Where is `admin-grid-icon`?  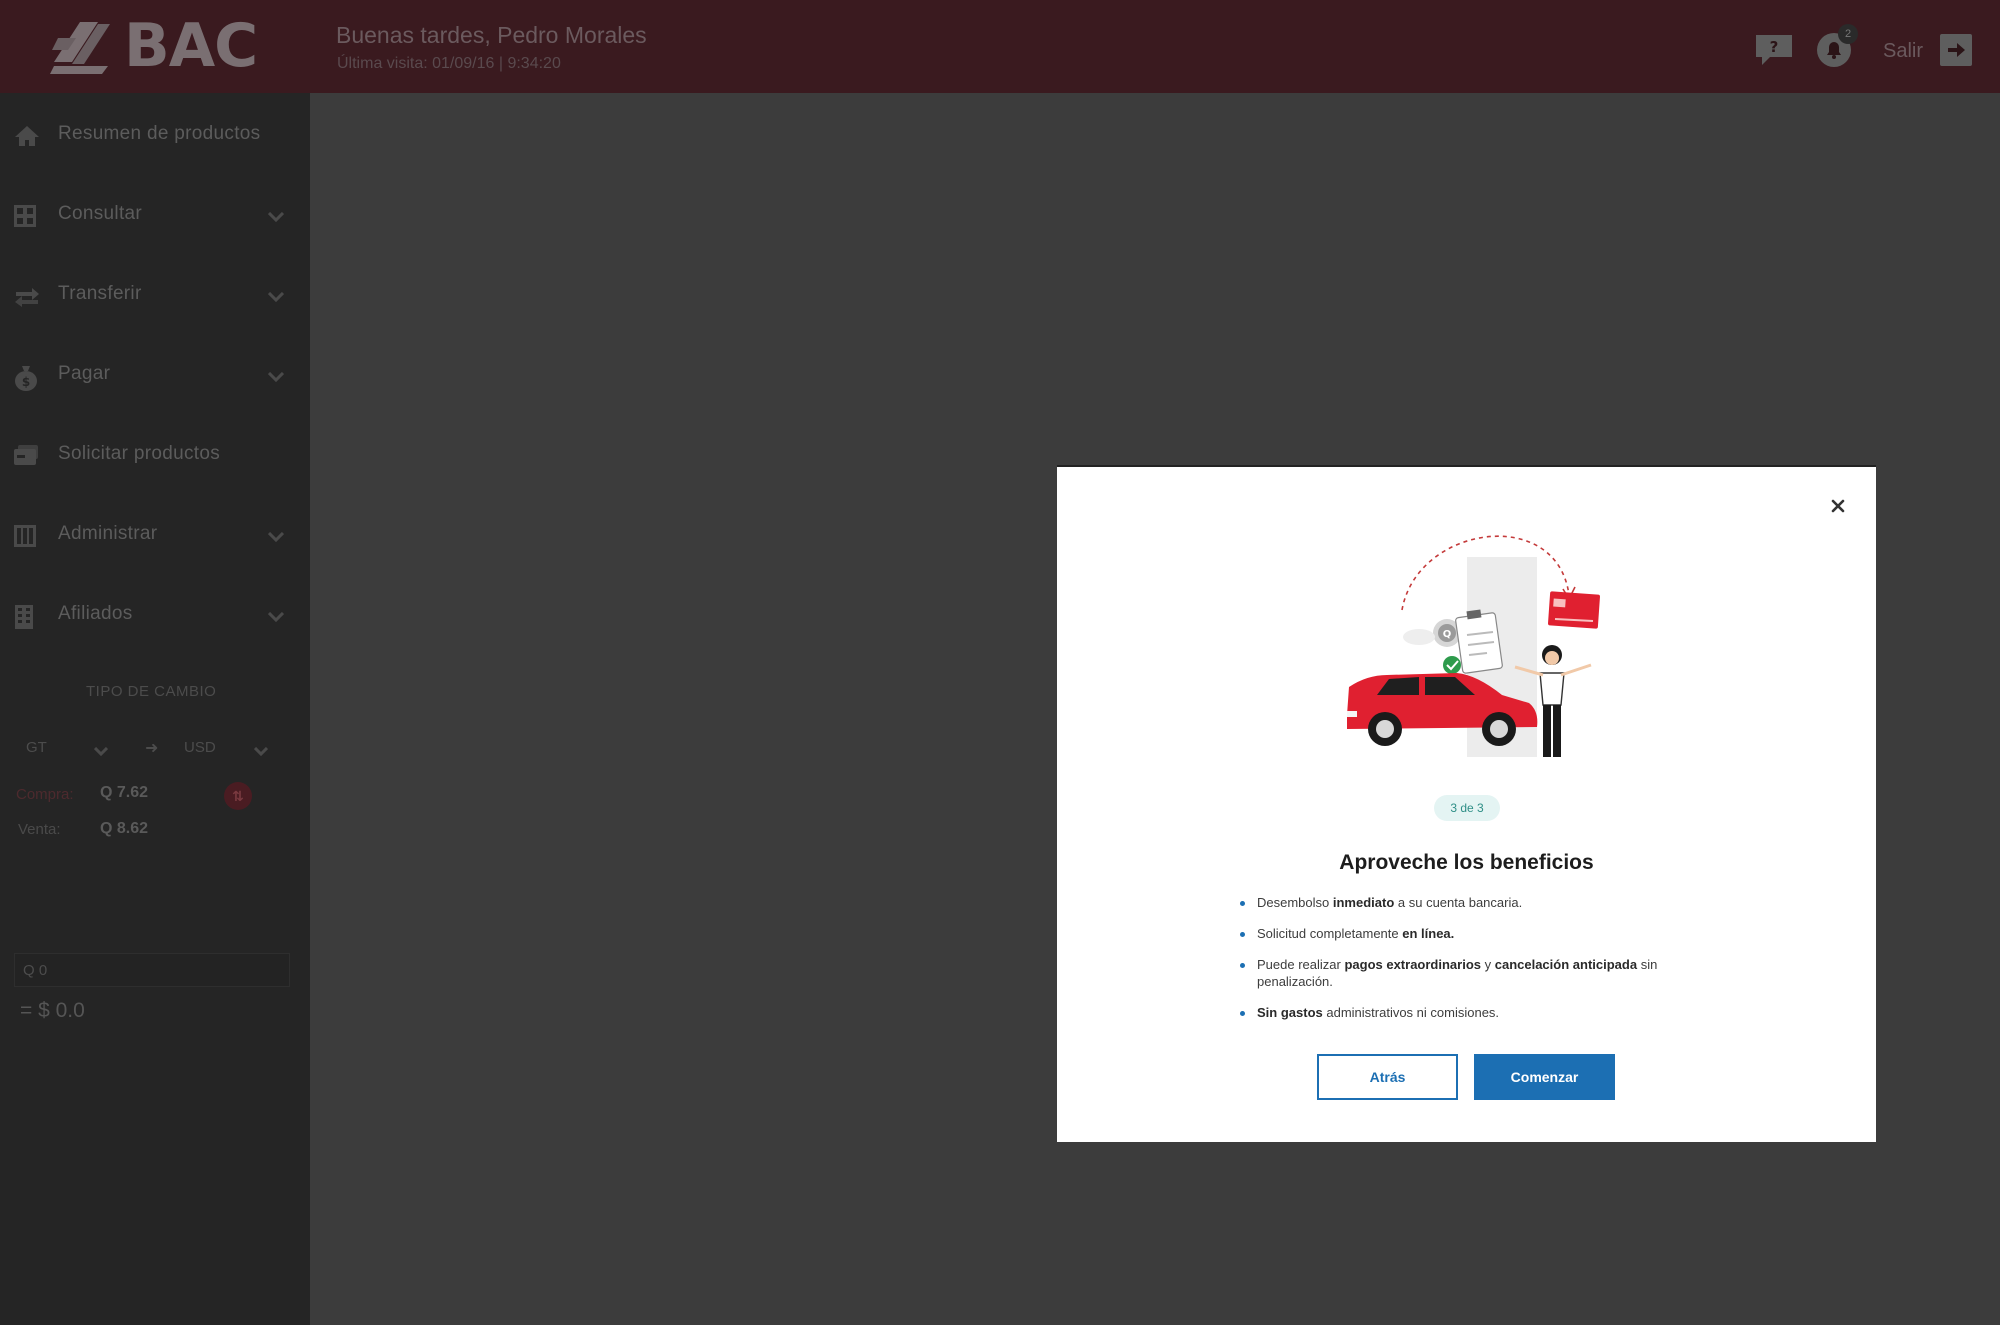 admin-grid-icon is located at coordinates (25, 538).